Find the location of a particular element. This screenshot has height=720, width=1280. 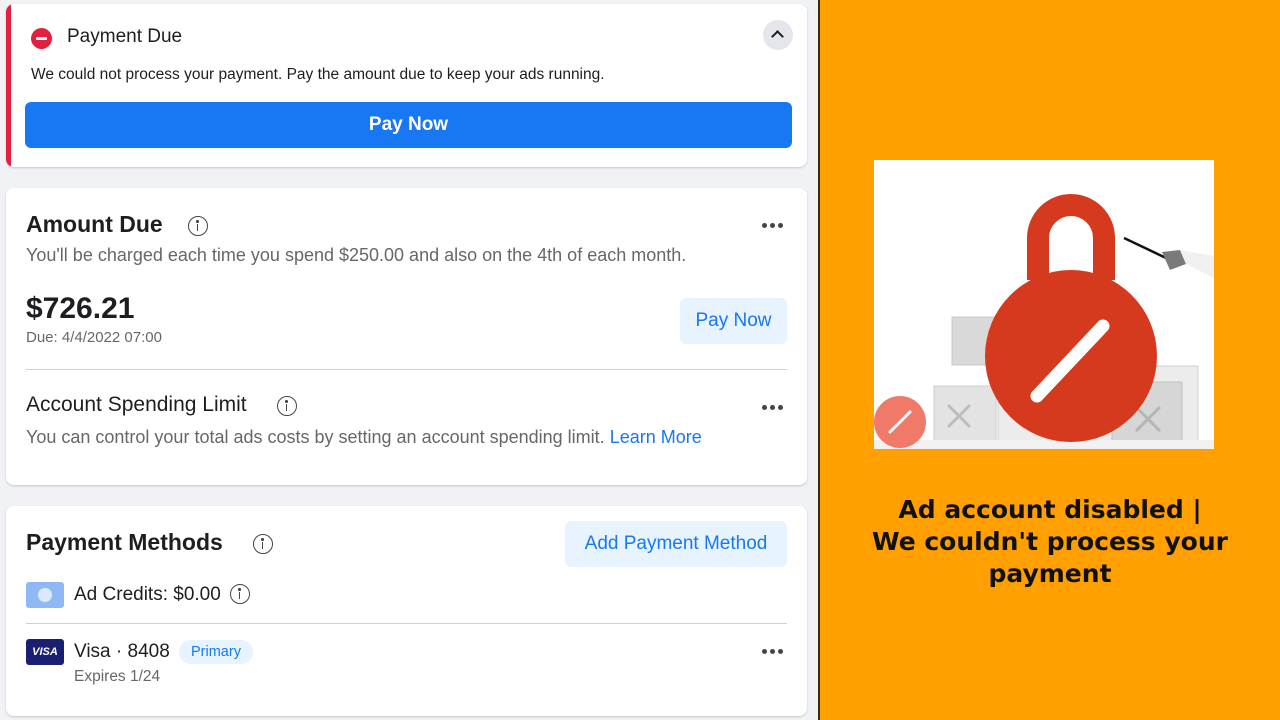

primary-badge: Primary is located at coordinates (216, 652).